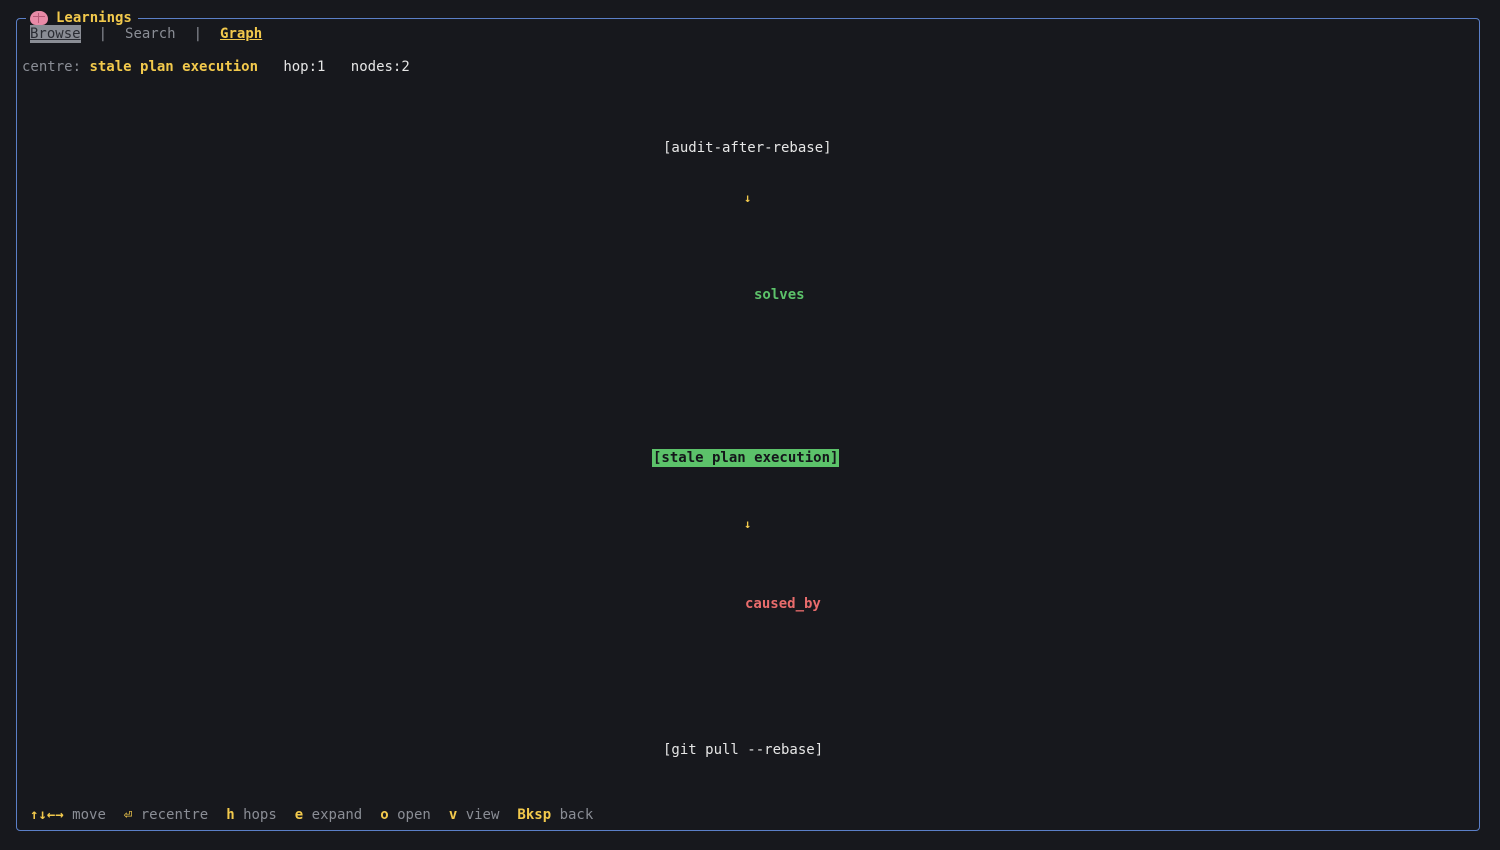 The height and width of the screenshot is (850, 1500). I want to click on hint-hops: h hops, so click(251, 815).